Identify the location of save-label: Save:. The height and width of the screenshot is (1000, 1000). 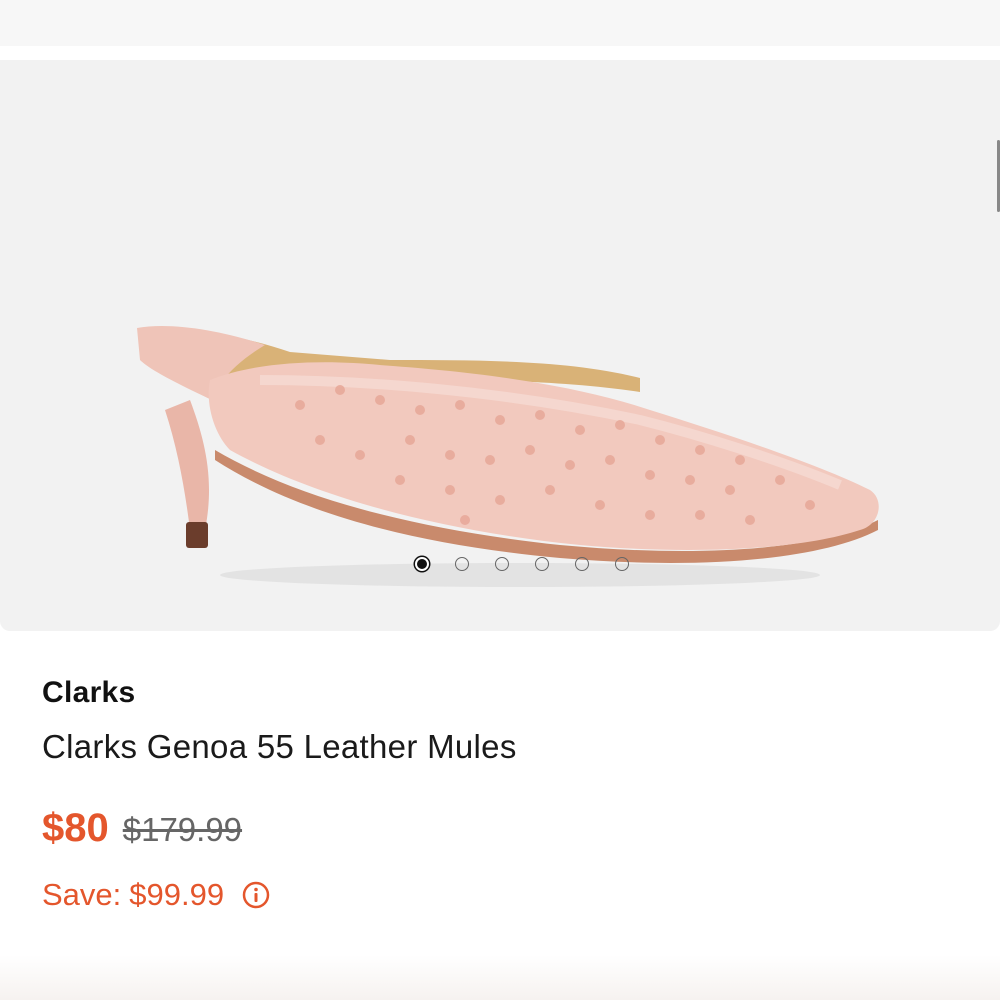
(82, 894).